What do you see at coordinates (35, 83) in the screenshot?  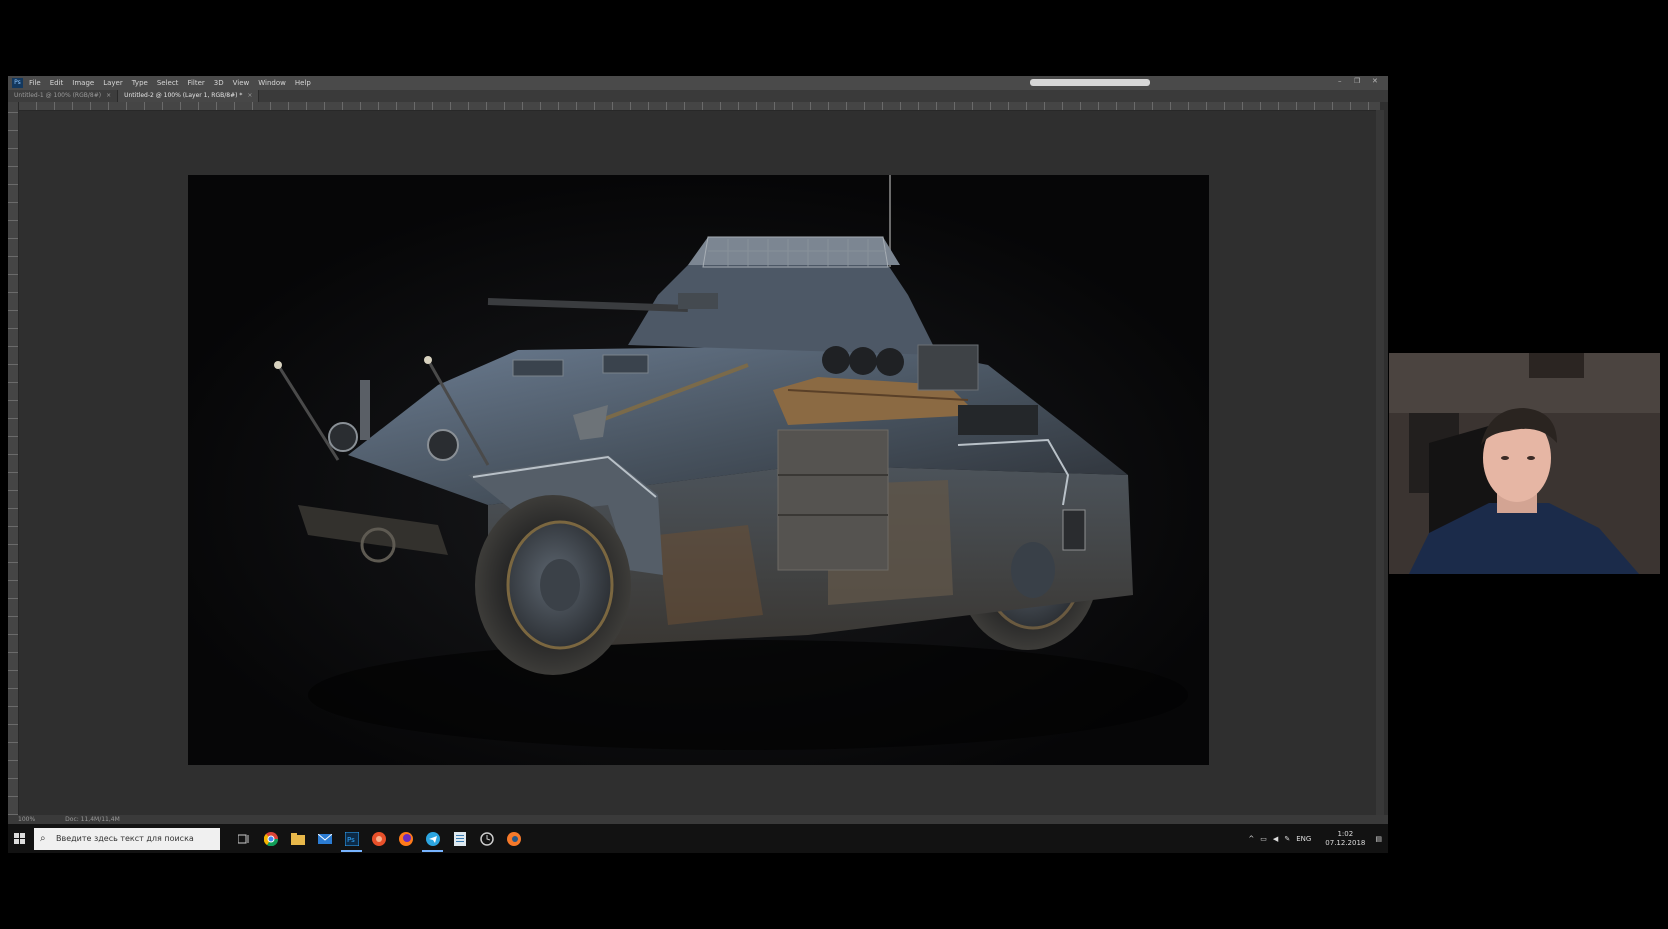 I see `menu-file: File` at bounding box center [35, 83].